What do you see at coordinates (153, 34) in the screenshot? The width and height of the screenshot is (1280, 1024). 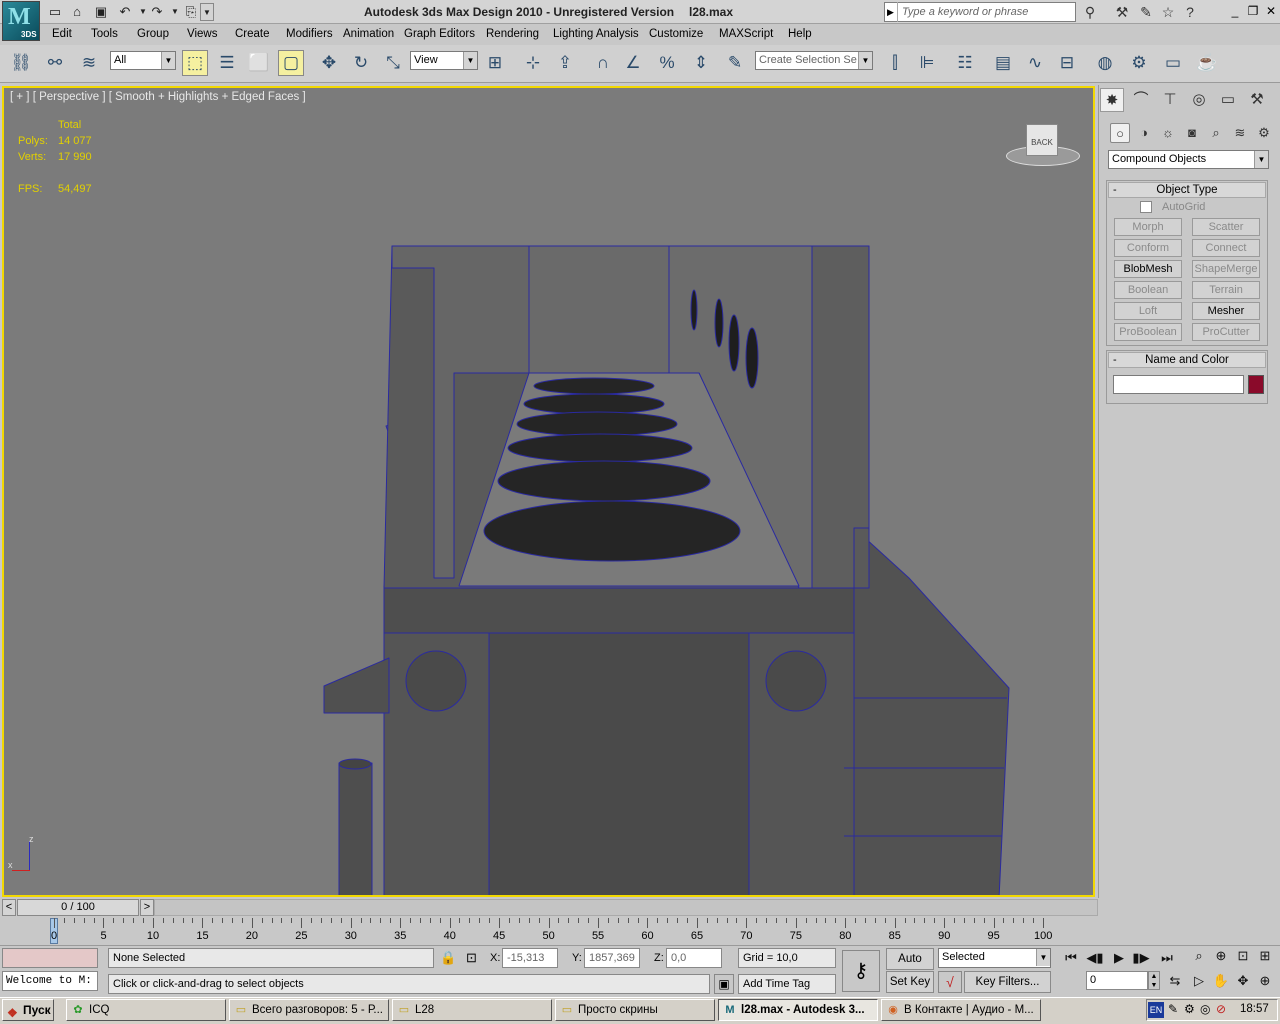 I see `menu-group: Group` at bounding box center [153, 34].